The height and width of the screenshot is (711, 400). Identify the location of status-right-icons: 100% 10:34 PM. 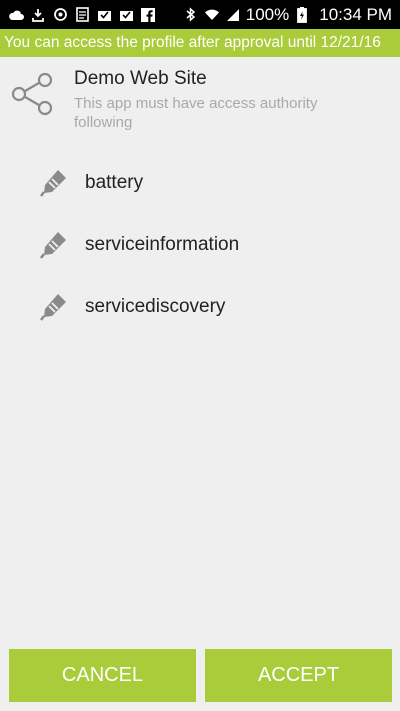
(287, 15).